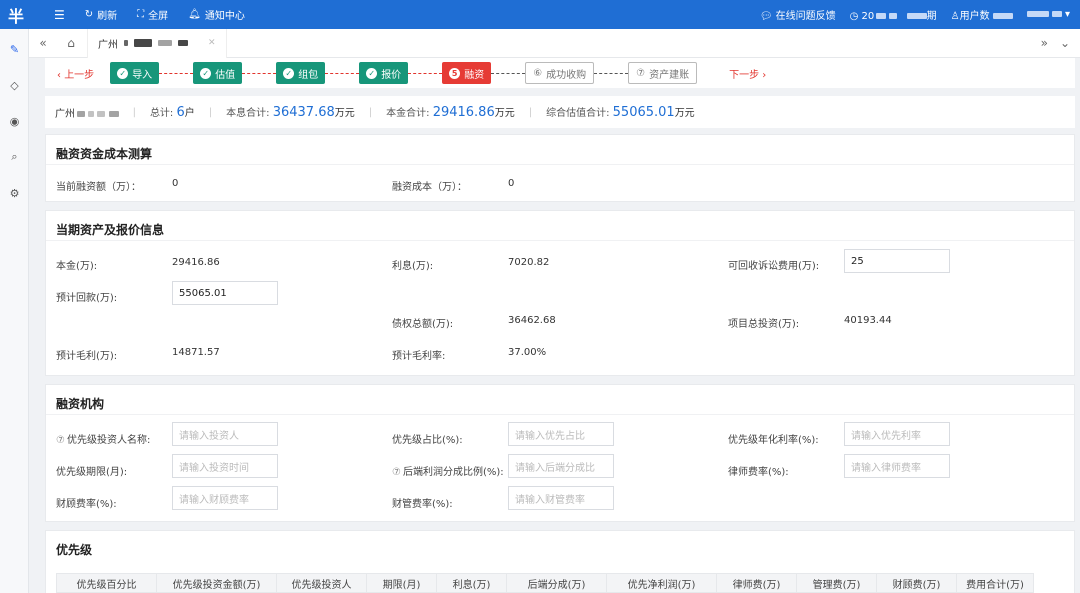 Image resolution: width=1080 pixels, height=593 pixels. I want to click on financing-cost-value: 0, so click(511, 183).